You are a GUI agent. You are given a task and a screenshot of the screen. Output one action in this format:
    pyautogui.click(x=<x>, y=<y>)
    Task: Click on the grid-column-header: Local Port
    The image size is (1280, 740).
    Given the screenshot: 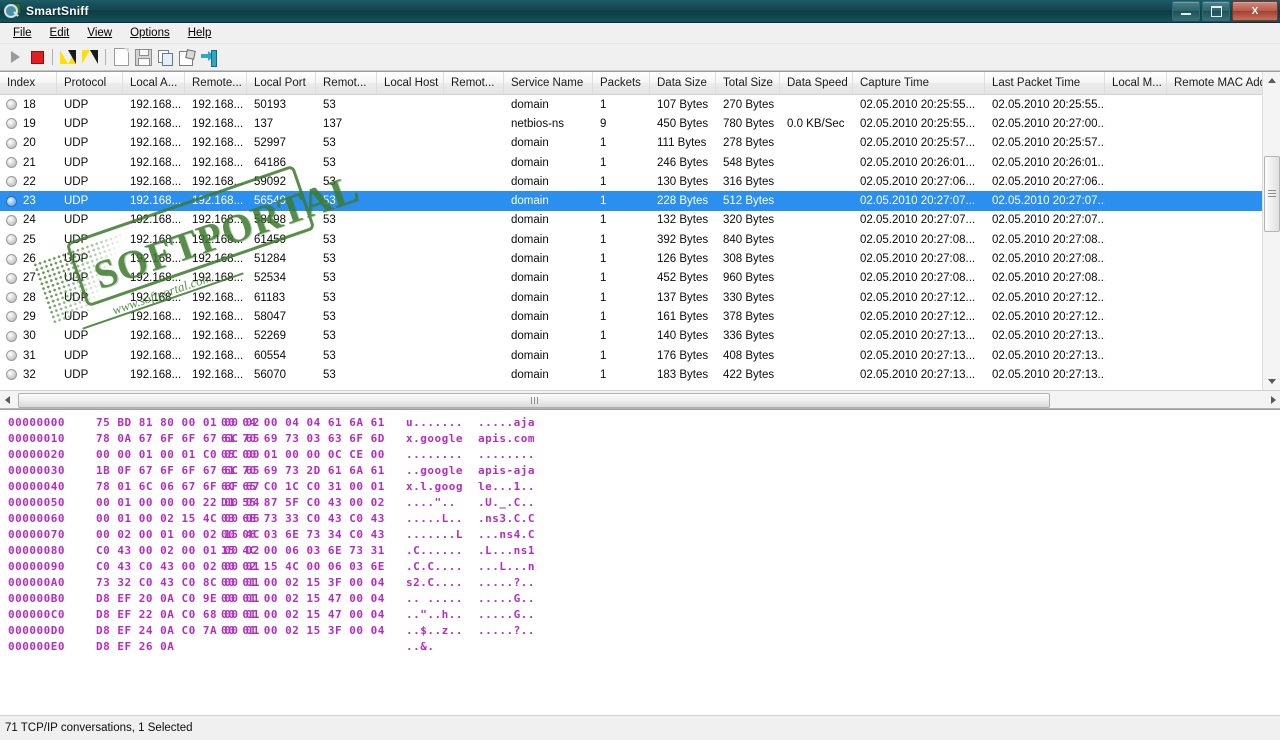 What is the action you would take?
    pyautogui.click(x=281, y=83)
    